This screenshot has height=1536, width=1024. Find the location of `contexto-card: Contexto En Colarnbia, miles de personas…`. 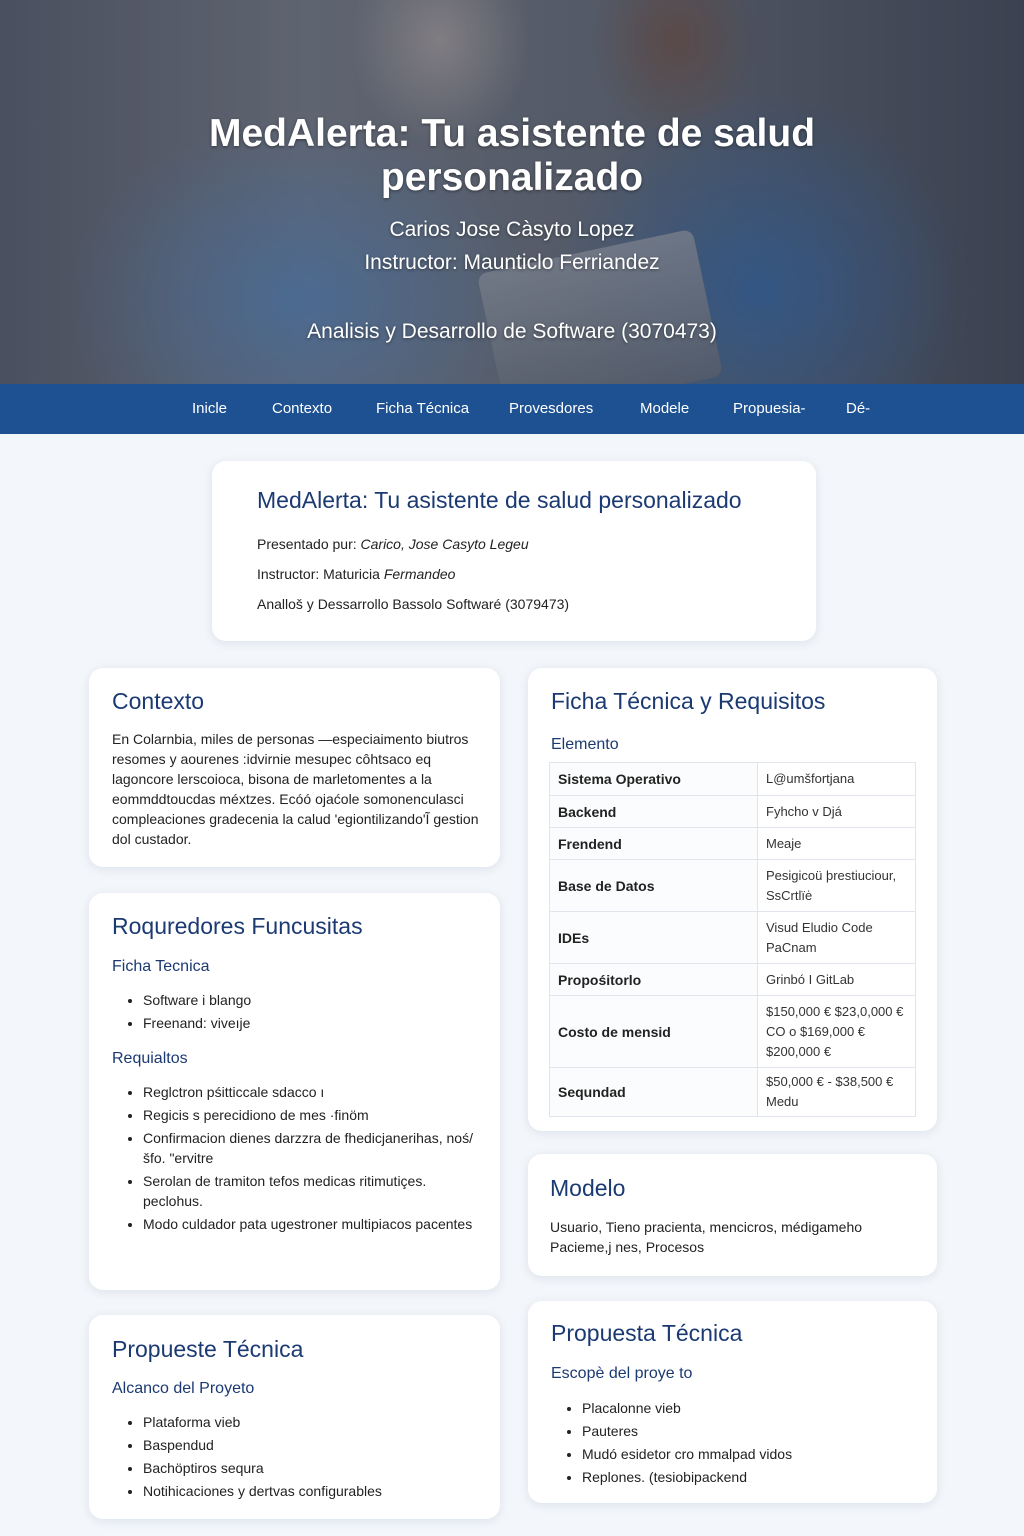

contexto-card: Contexto En Colarnbia, miles de personas… is located at coordinates (294, 767).